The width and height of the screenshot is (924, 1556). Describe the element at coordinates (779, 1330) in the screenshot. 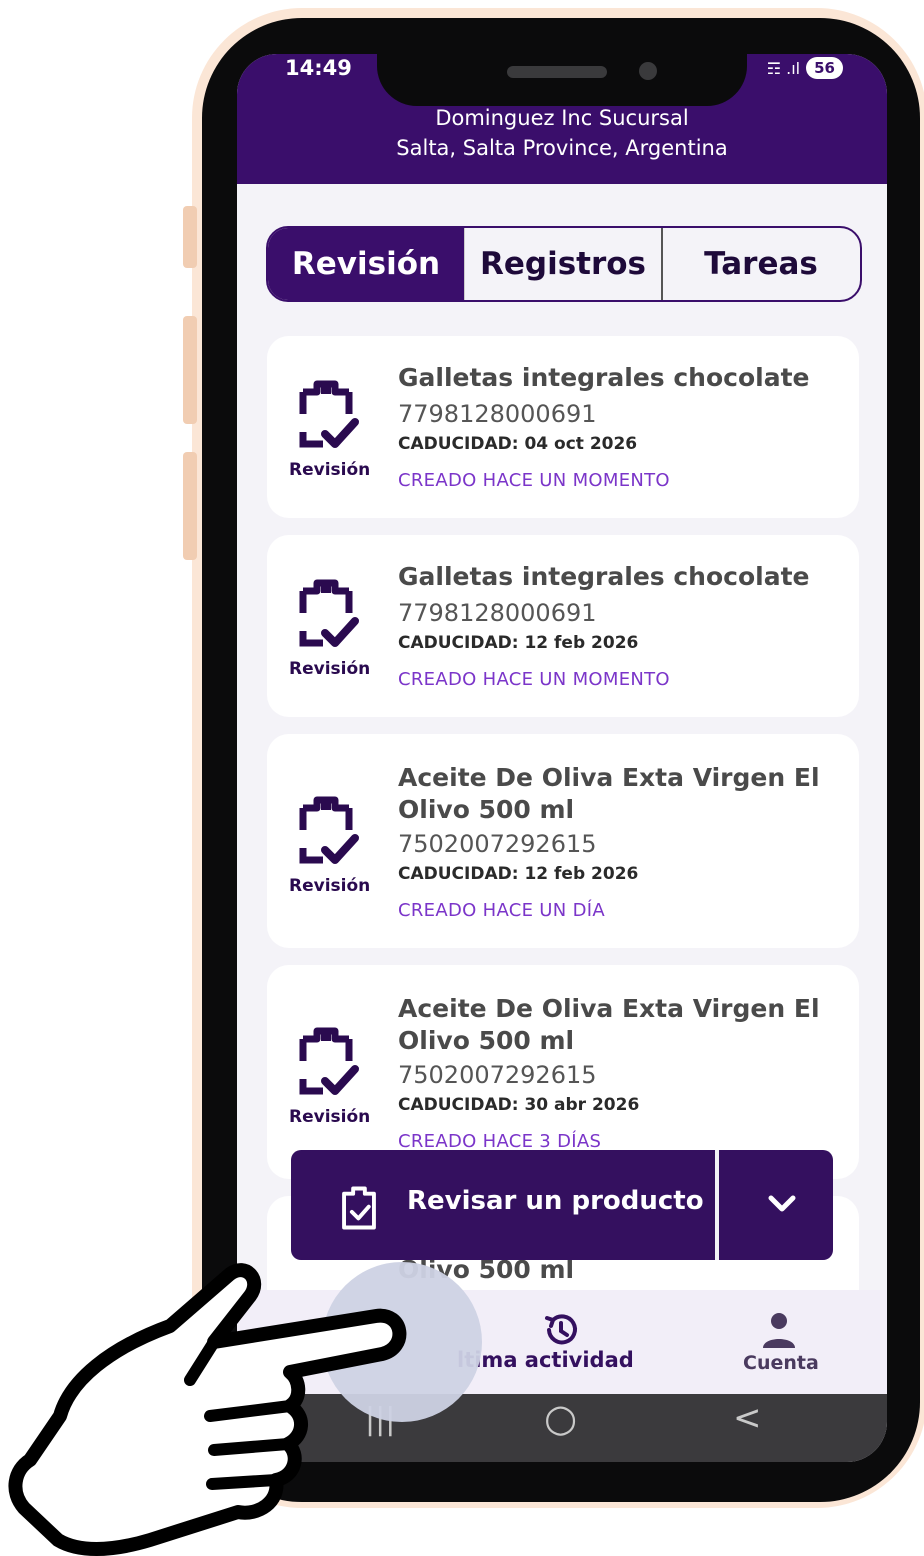

I see `person-icon` at that location.